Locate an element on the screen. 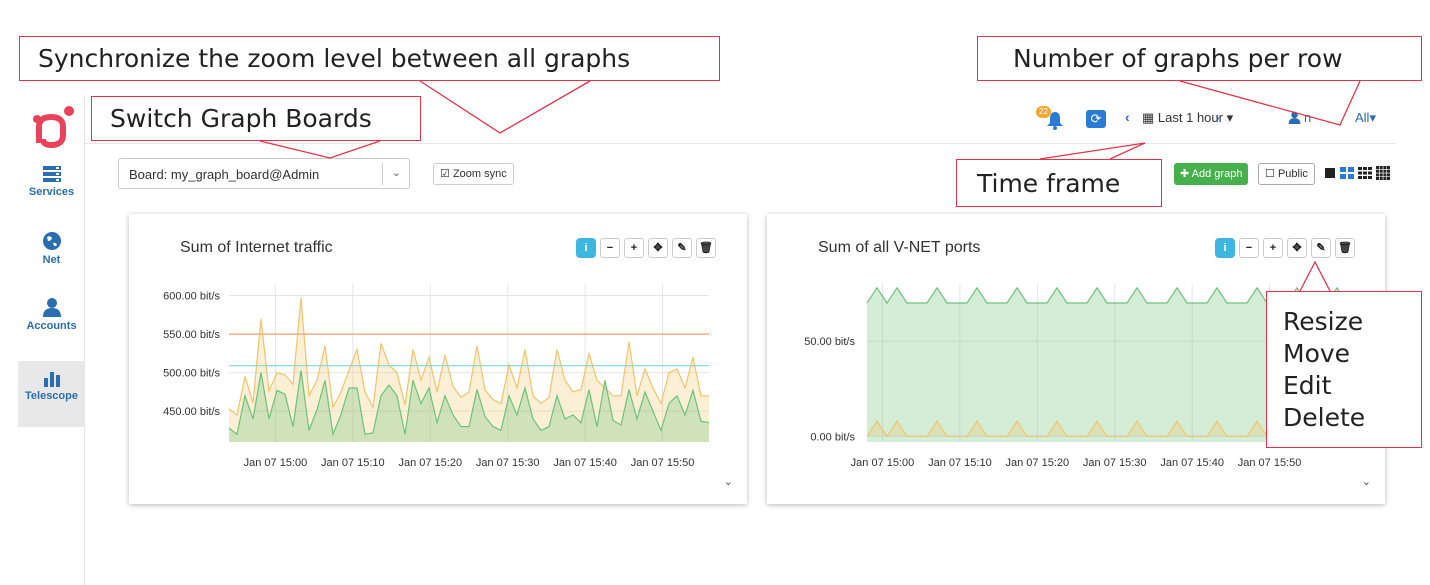  sidebar-item-net: Net is located at coordinates (51, 256).